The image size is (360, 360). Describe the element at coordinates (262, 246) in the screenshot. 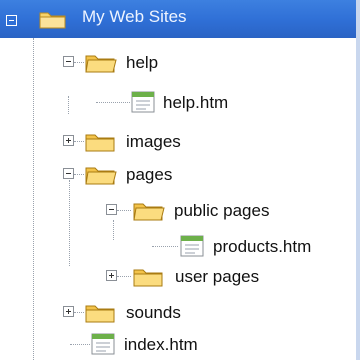

I see `tree-item-label: products.htm` at that location.